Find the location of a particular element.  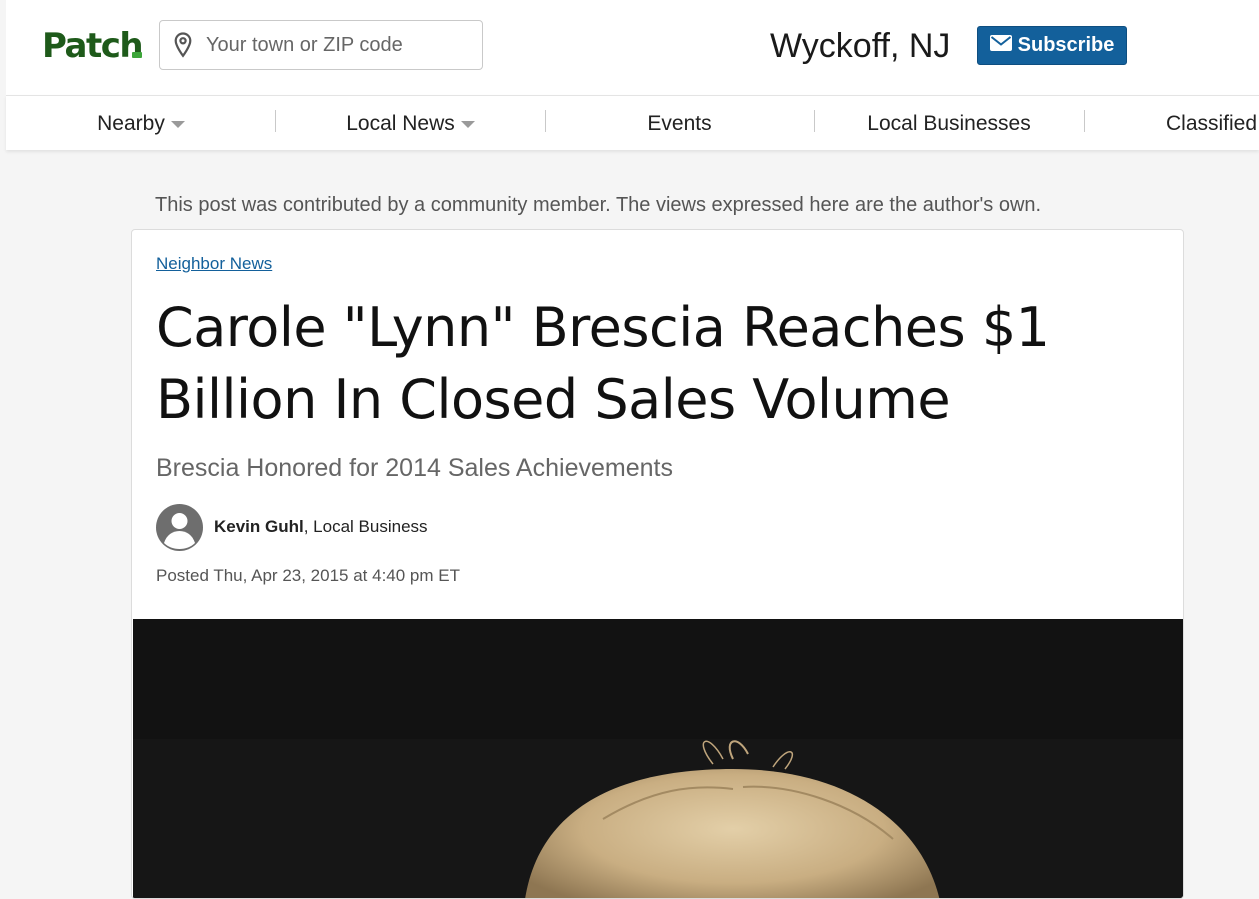

nav-item-label: Local Businesses is located at coordinates (949, 123).